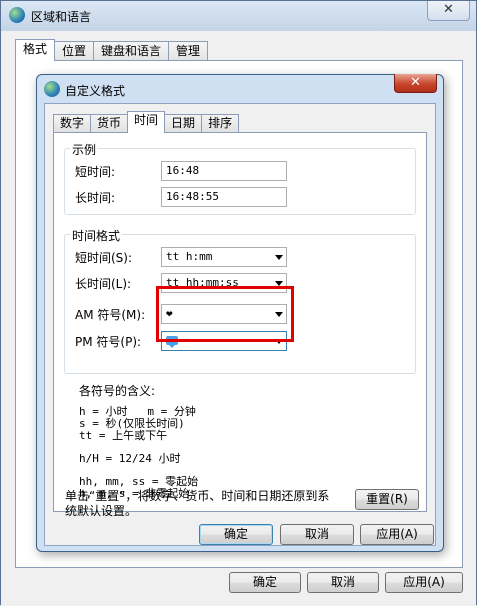  Describe the element at coordinates (103, 284) in the screenshot. I see `long-time-format-label: 长时间(L):` at that location.